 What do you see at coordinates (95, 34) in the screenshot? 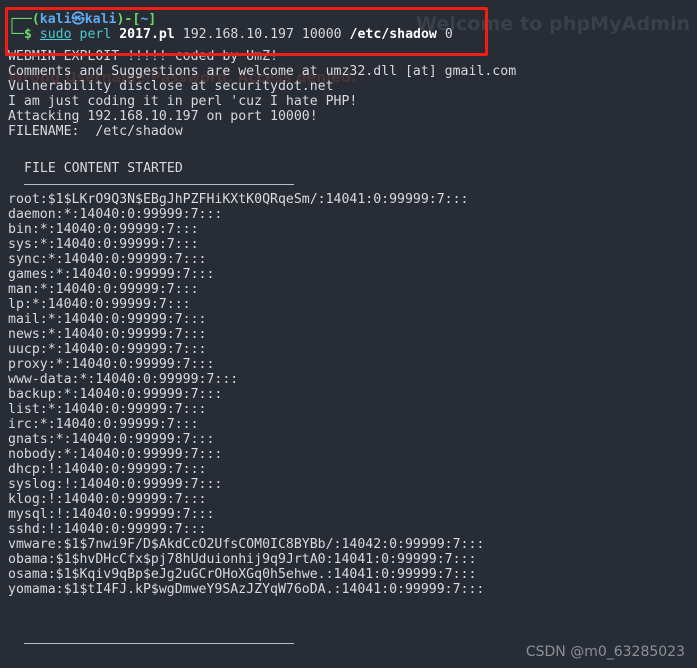
I see `command-perl: perl` at bounding box center [95, 34].